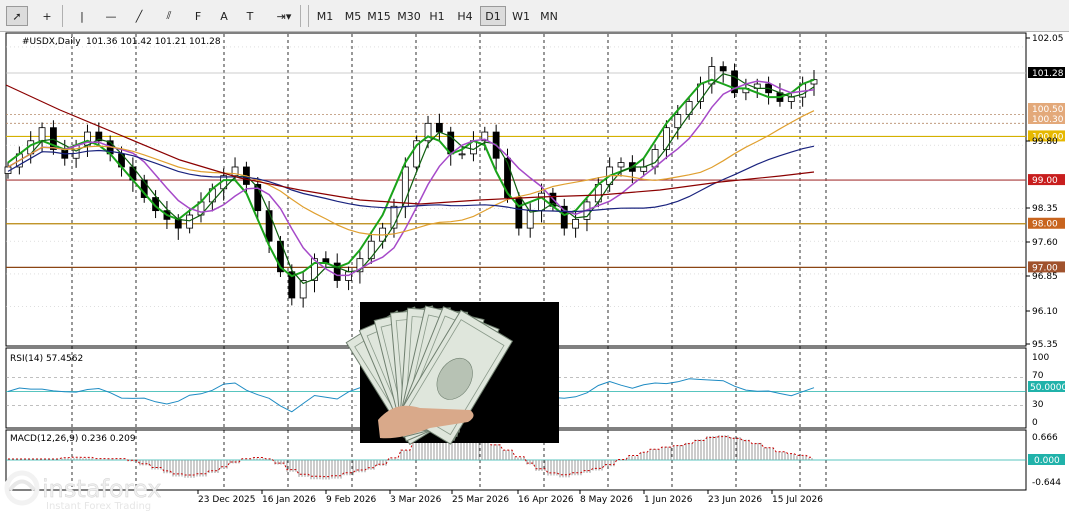 The height and width of the screenshot is (516, 1069). Describe the element at coordinates (1045, 142) in the screenshot. I see `price-tick-label: 99.80` at that location.